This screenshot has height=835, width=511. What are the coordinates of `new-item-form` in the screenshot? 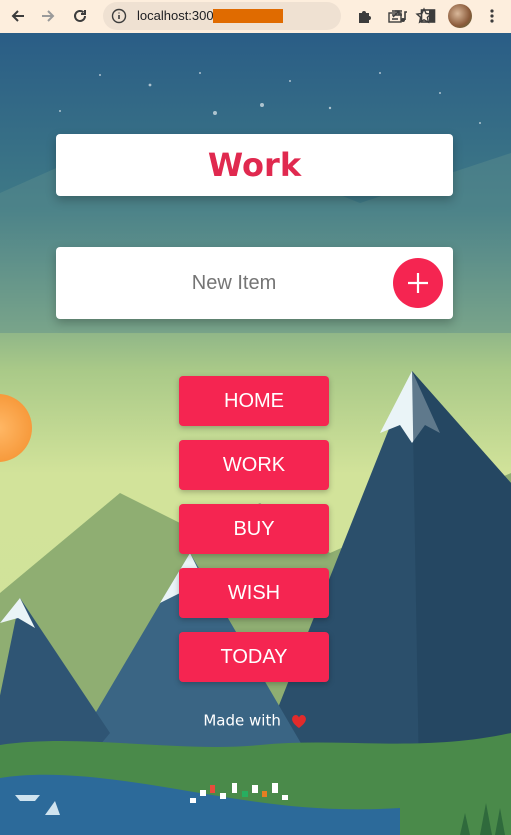 It's located at (254, 283).